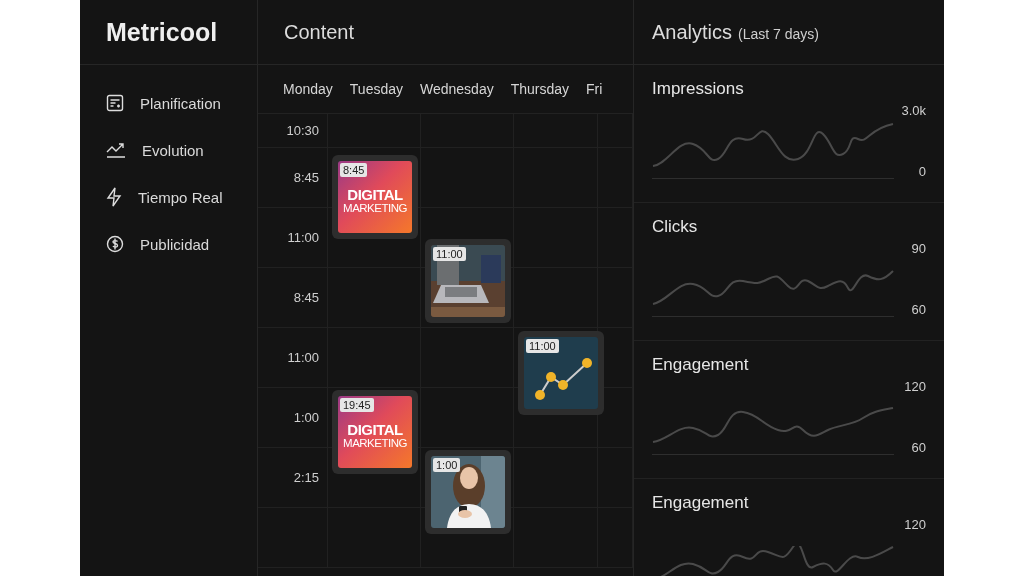  I want to click on nav-item: Planification, so click(181, 103).